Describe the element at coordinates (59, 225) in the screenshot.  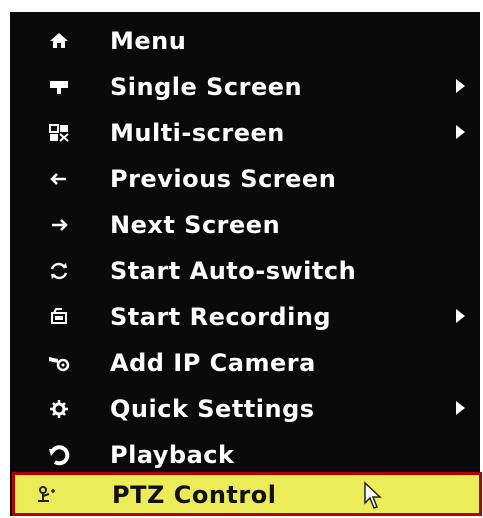
I see `arrow-right-icon` at that location.